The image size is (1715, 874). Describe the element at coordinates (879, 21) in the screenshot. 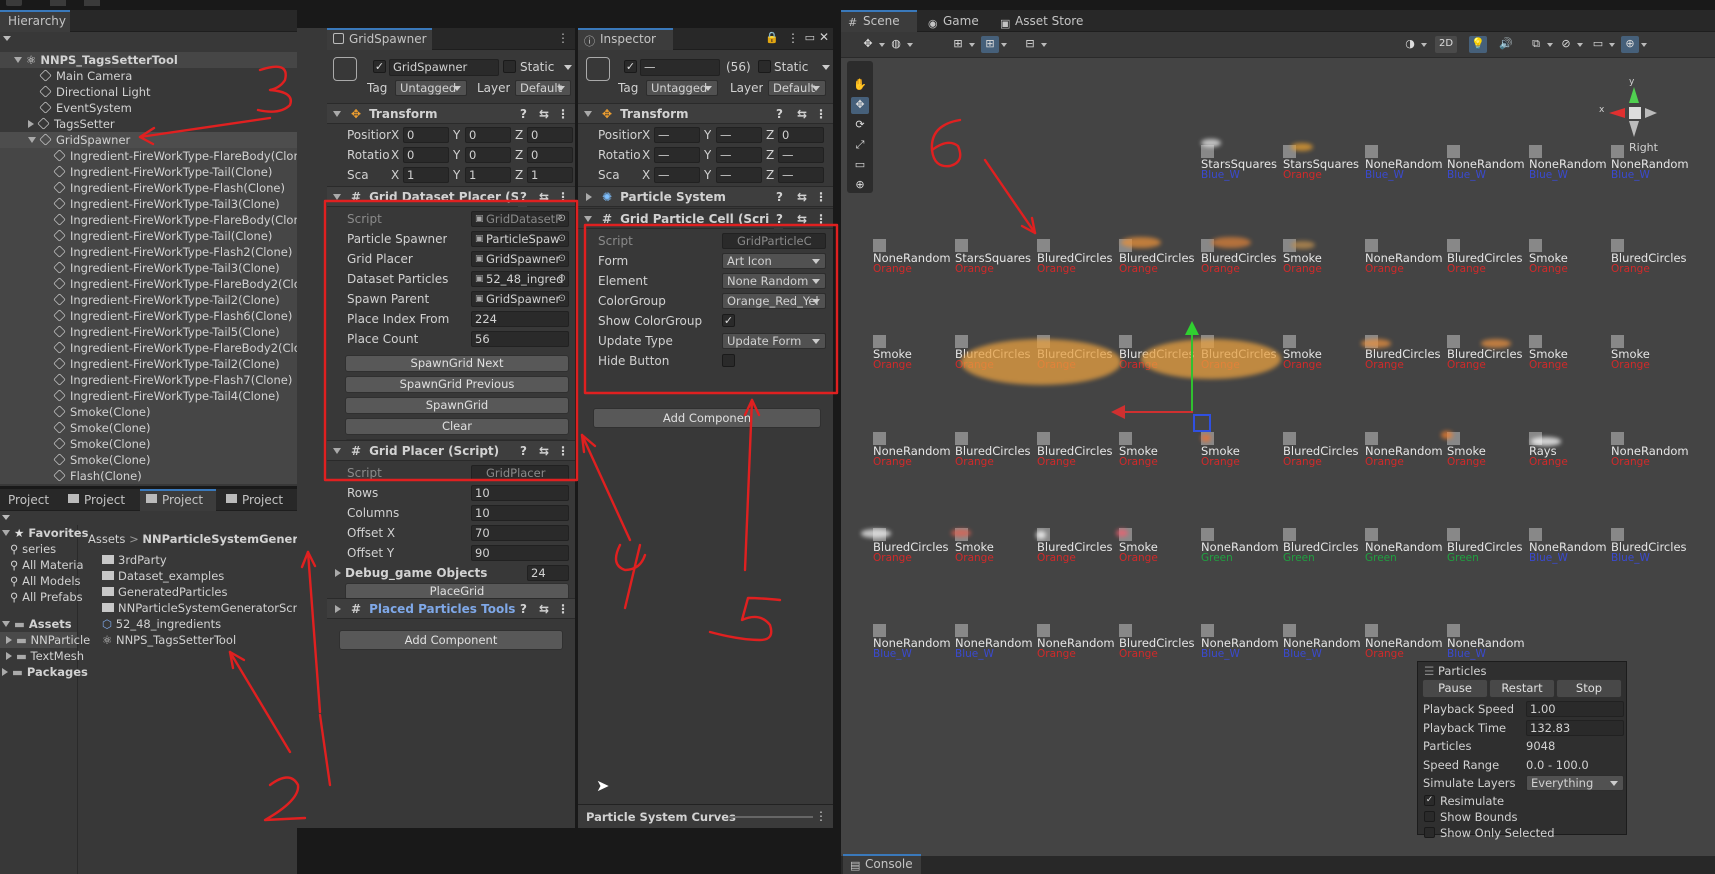

I see `tab-scene: # Scene` at that location.